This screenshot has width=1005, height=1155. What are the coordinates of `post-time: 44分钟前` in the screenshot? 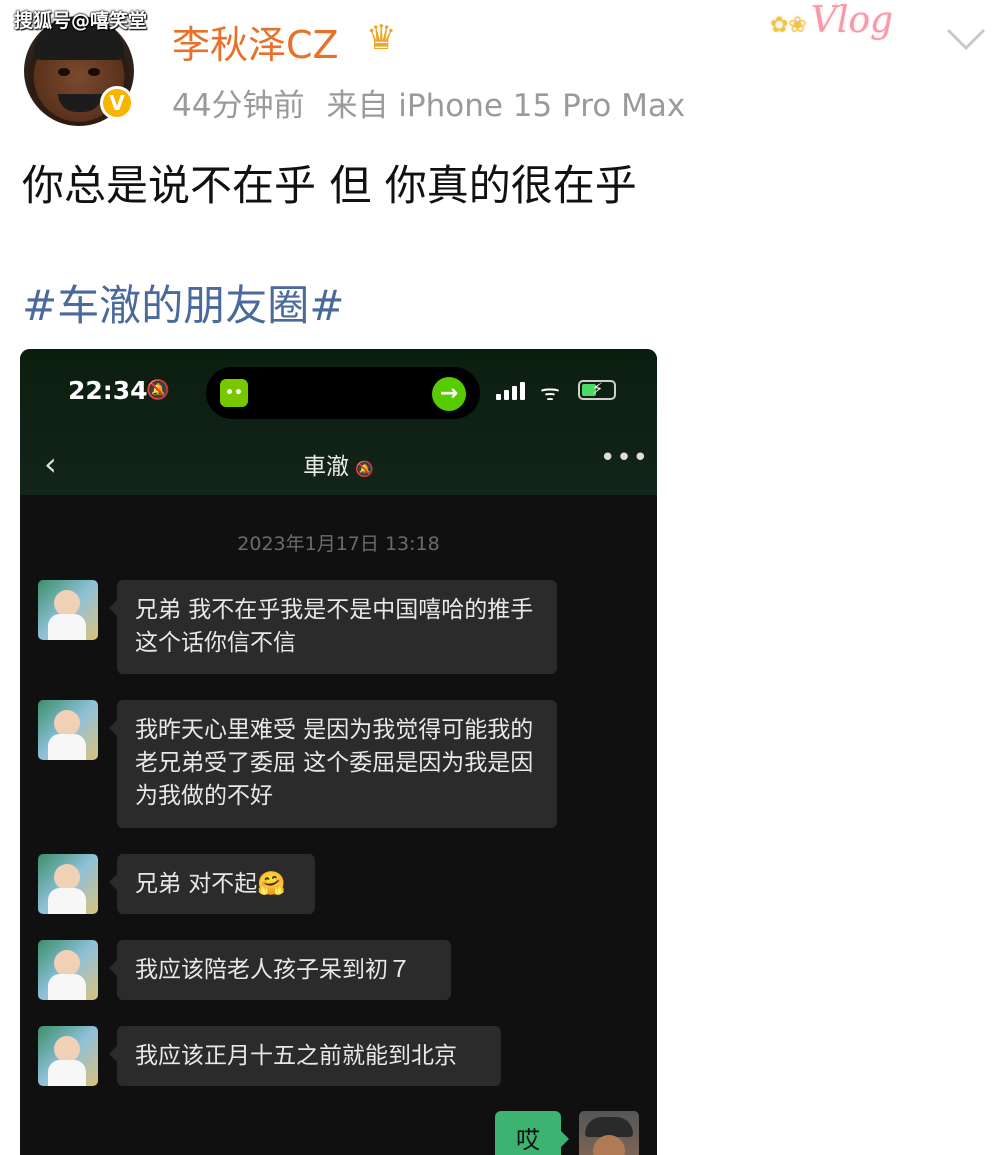 It's located at (238, 106).